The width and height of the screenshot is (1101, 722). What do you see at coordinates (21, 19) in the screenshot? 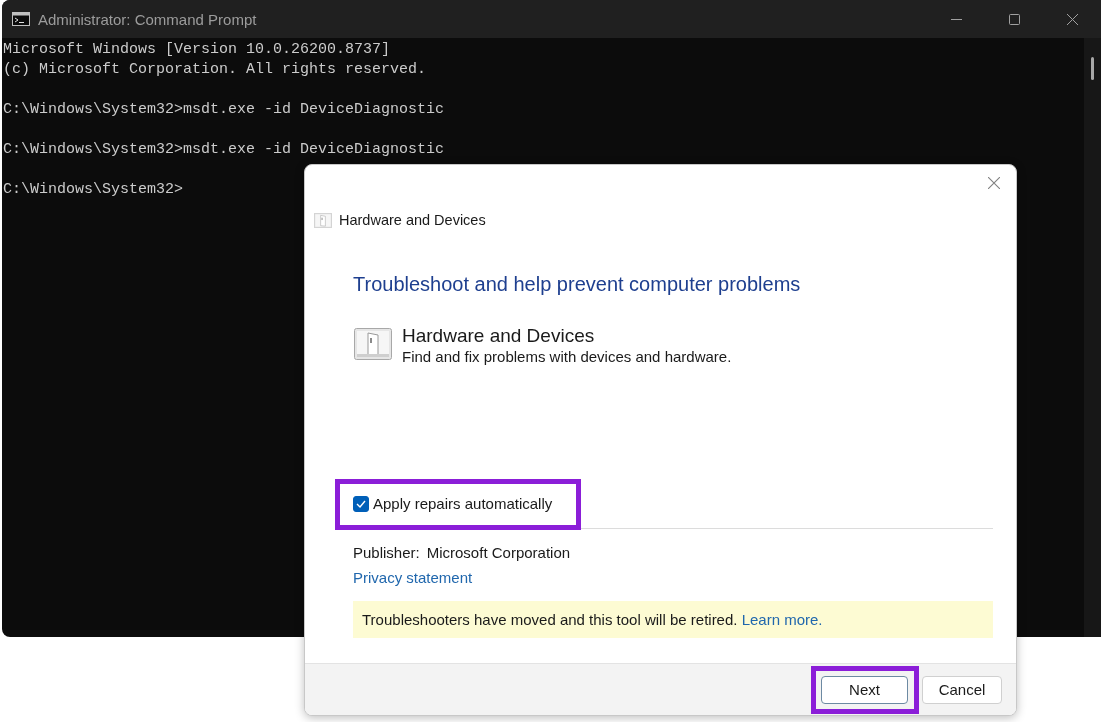
I see `terminal-icon` at bounding box center [21, 19].